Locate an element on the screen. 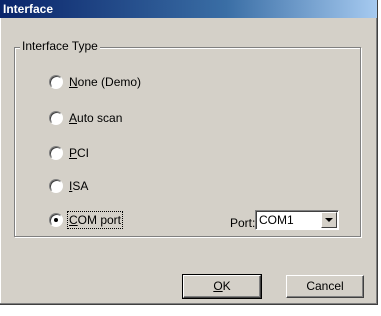  radio-com-port: COM port is located at coordinates (86, 220).